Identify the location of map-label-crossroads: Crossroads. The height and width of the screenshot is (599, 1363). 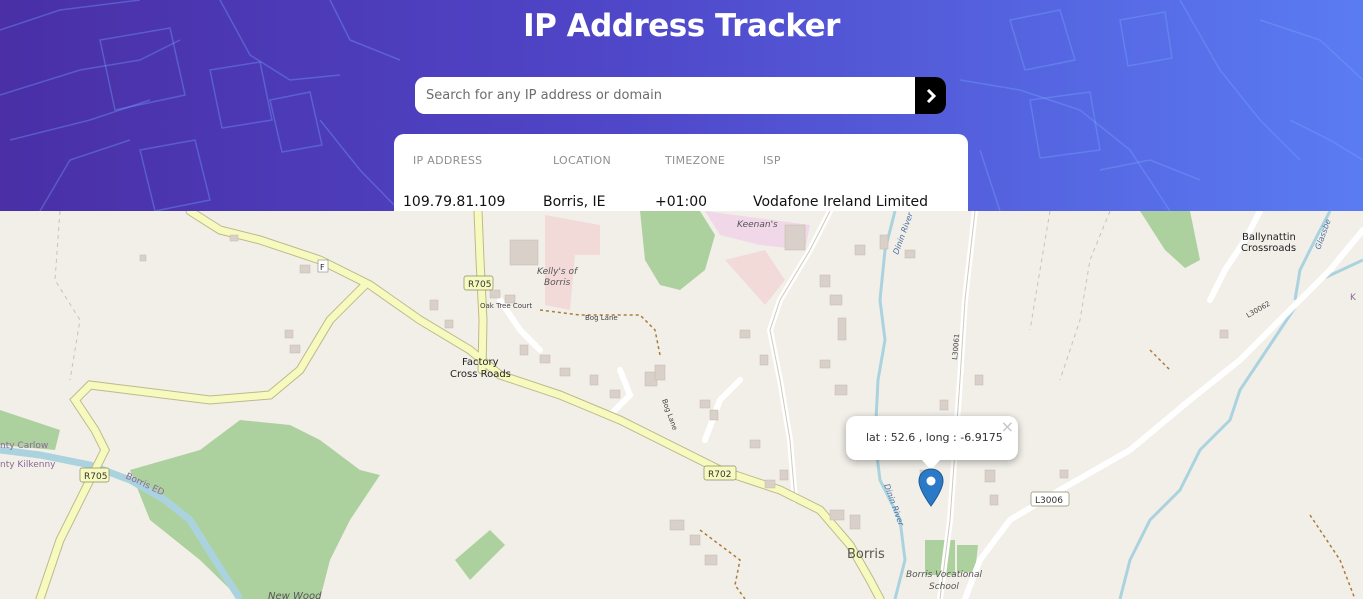
(1268, 248).